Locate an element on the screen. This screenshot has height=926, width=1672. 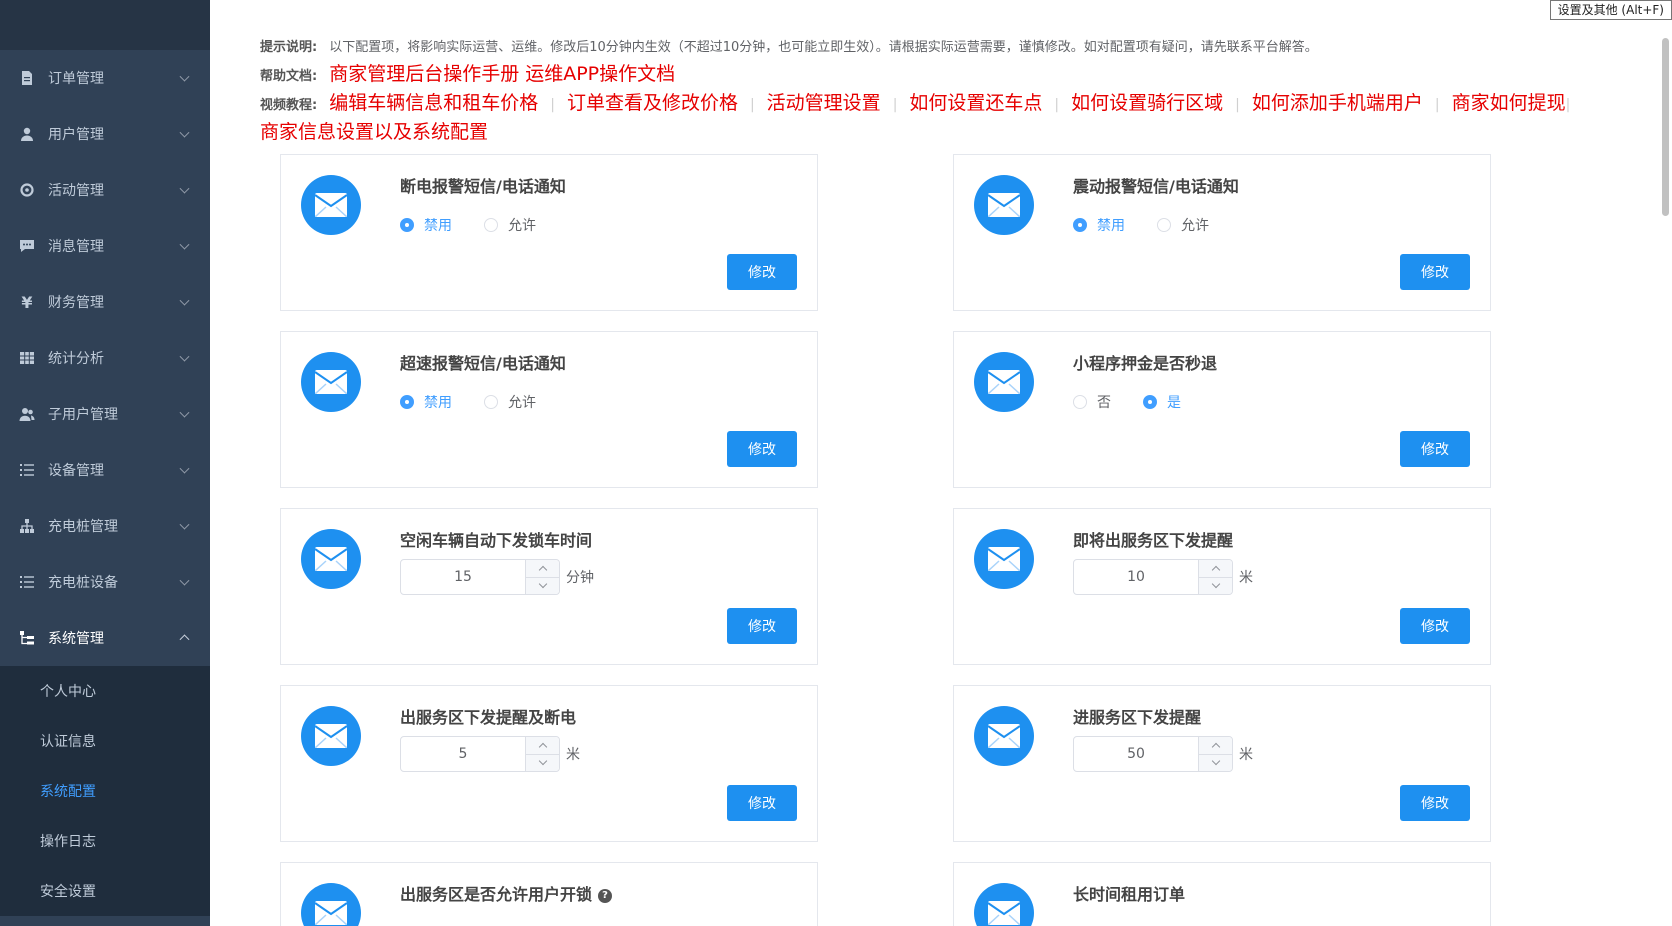
sidebar-item-activities: 活动管理 is located at coordinates (105, 190).